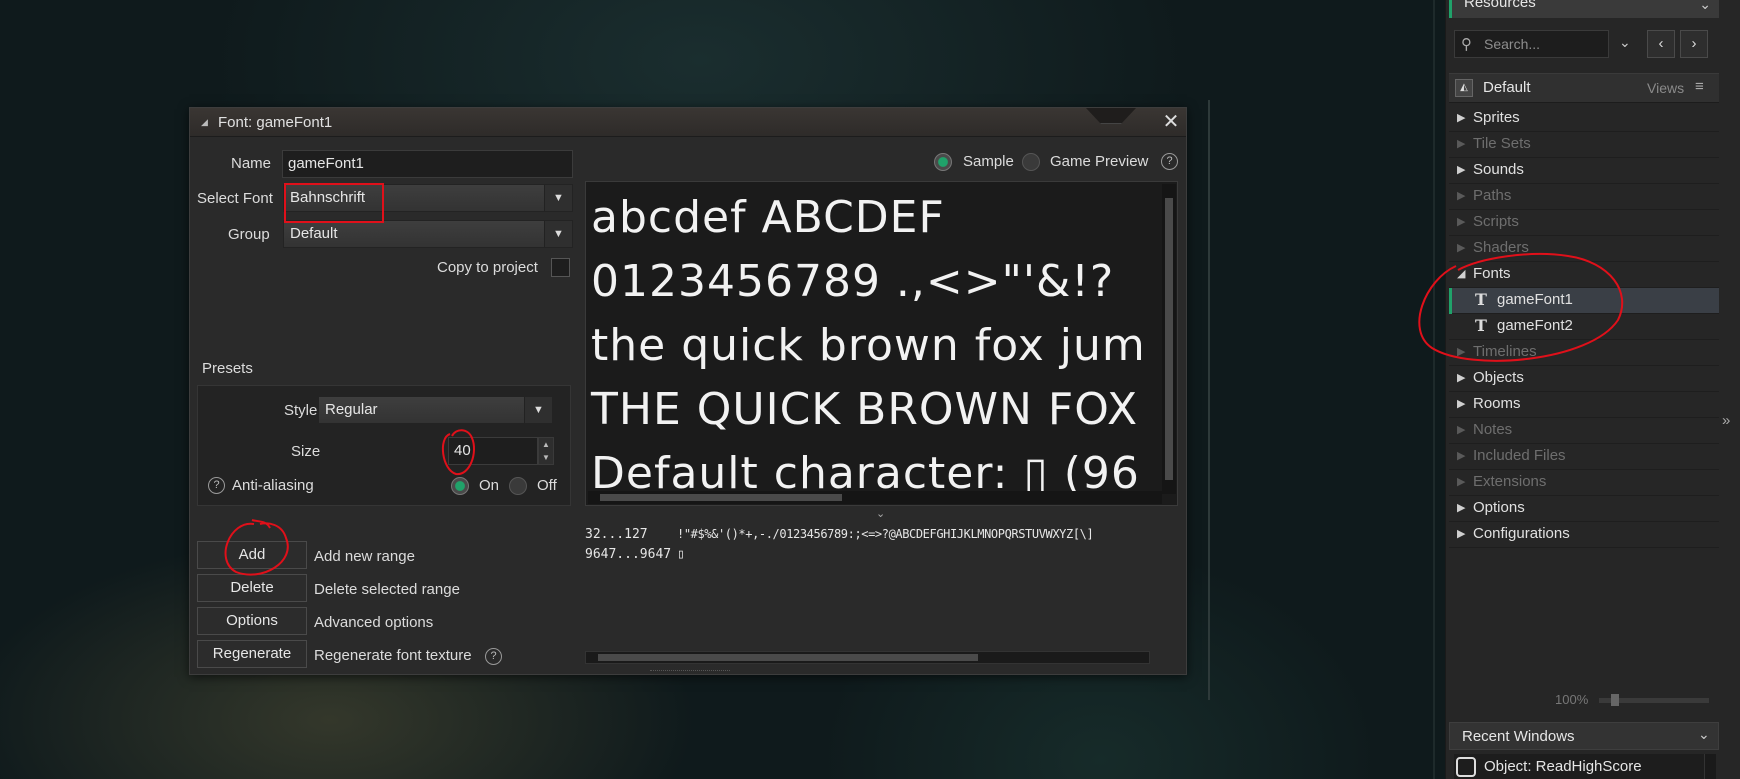  What do you see at coordinates (1710, 766) in the screenshot?
I see `recent-scrollbar` at bounding box center [1710, 766].